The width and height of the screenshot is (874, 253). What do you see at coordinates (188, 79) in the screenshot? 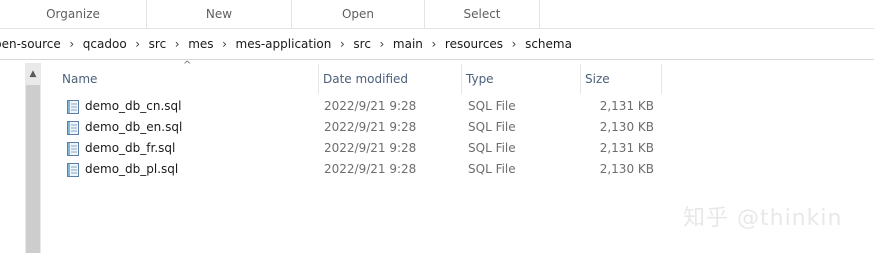
I see `column-header-name: Name` at bounding box center [188, 79].